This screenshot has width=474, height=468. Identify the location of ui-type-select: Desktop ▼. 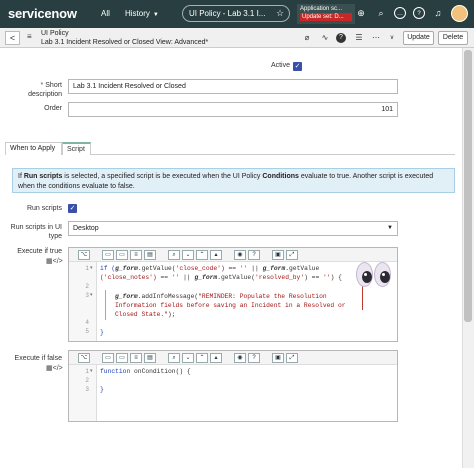
(233, 228).